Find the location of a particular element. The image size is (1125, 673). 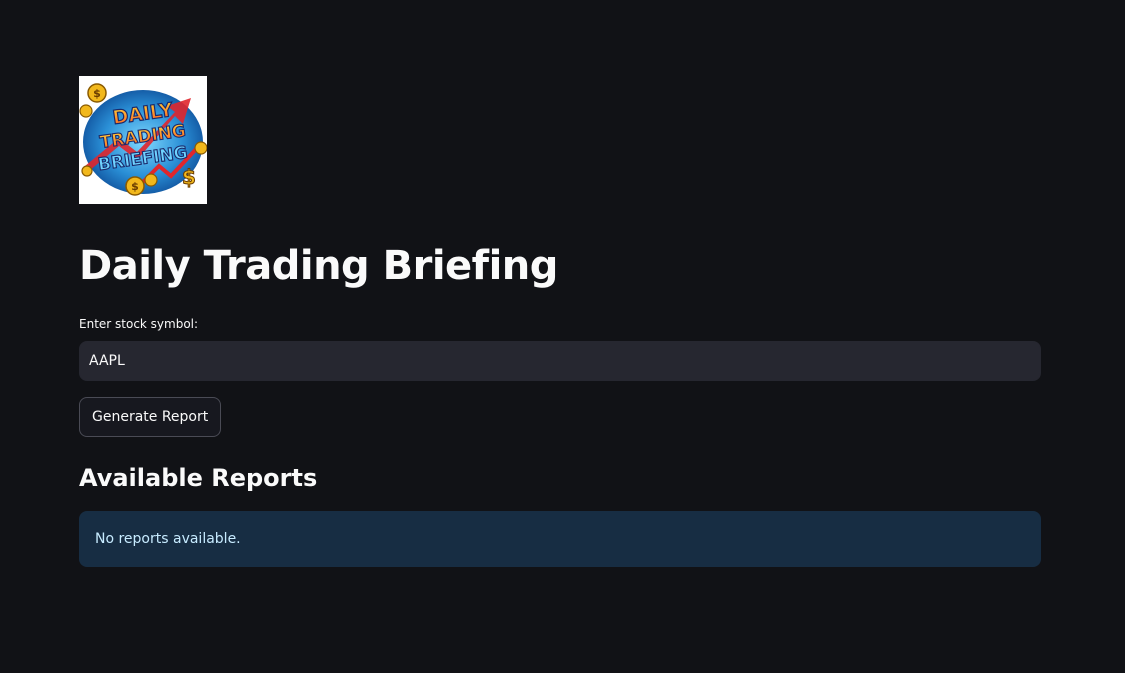

stock-symbol-input is located at coordinates (560, 361).